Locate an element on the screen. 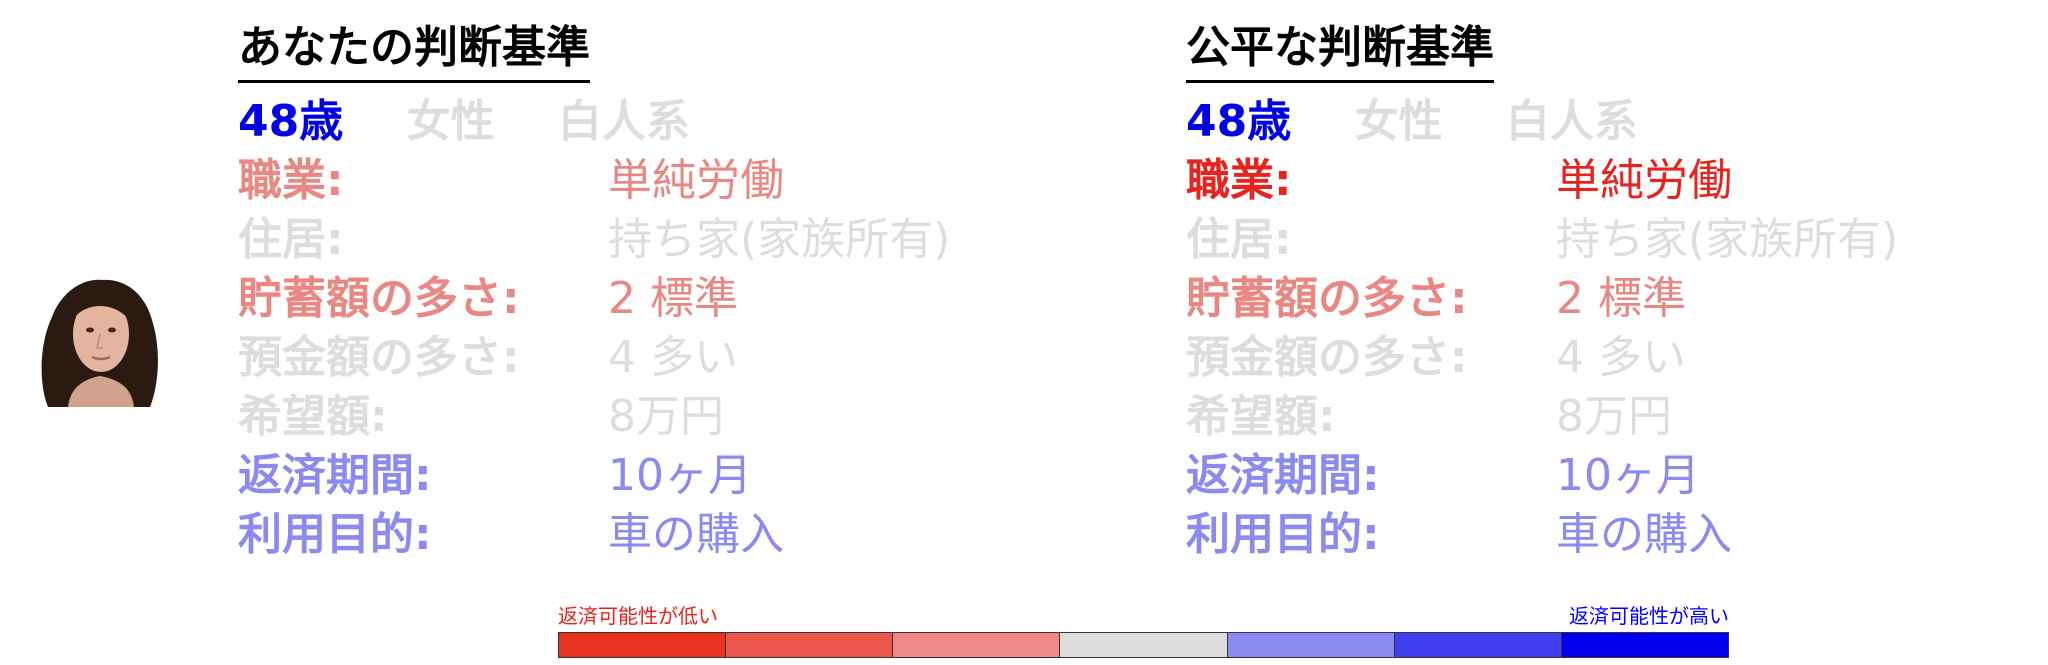 The image size is (2048, 665). legend-low-label: 返済可能性が低い is located at coordinates (638, 616).